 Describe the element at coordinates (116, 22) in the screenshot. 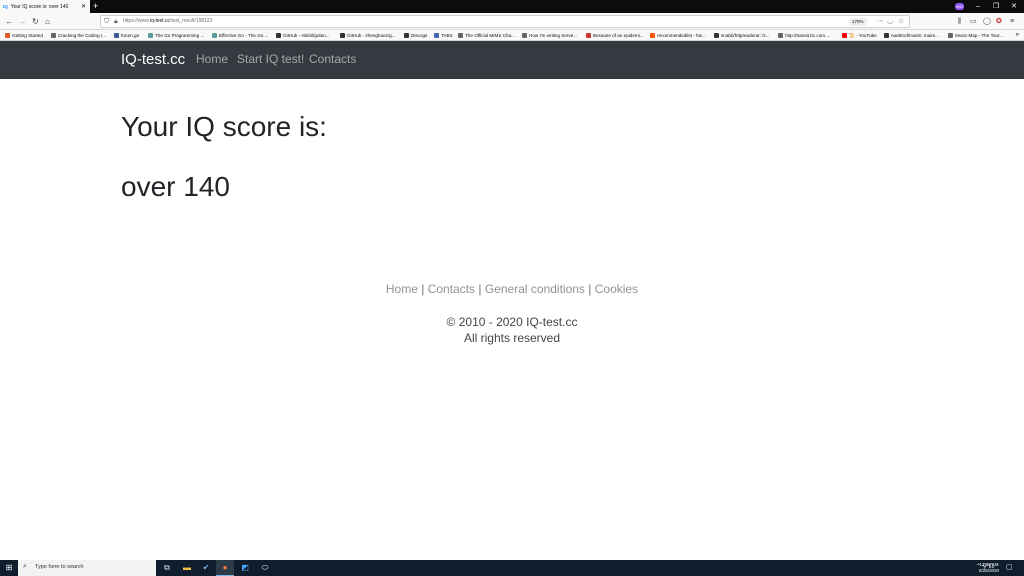

I see `lock-icon: 🔒︎` at that location.